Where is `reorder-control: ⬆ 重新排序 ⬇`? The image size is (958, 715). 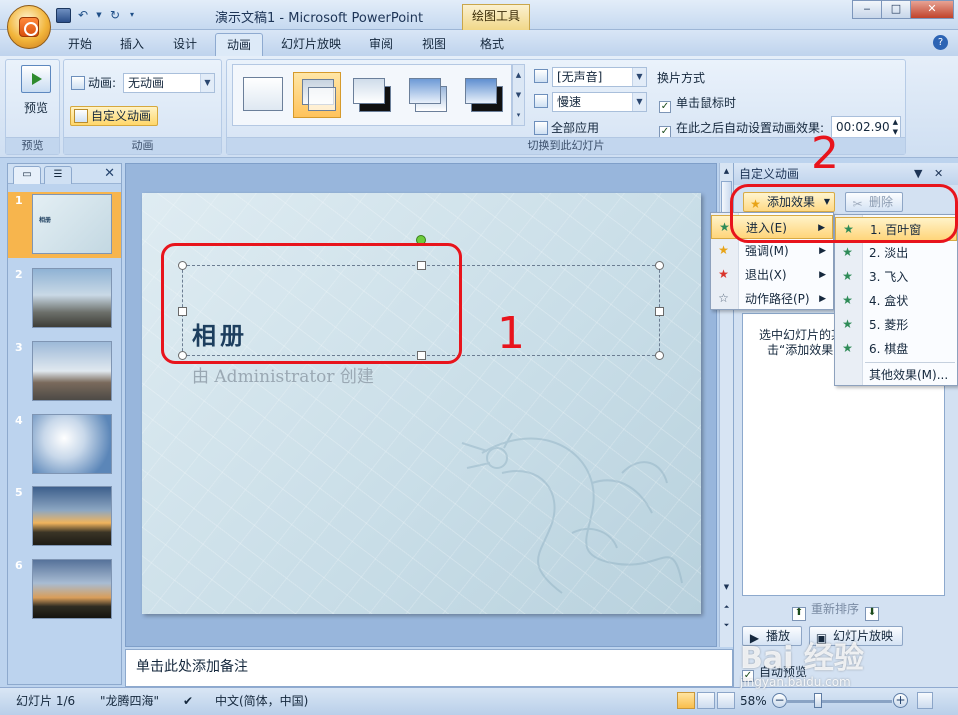
reorder-control: ⬆ 重新排序 ⬇ is located at coordinates (838, 610).